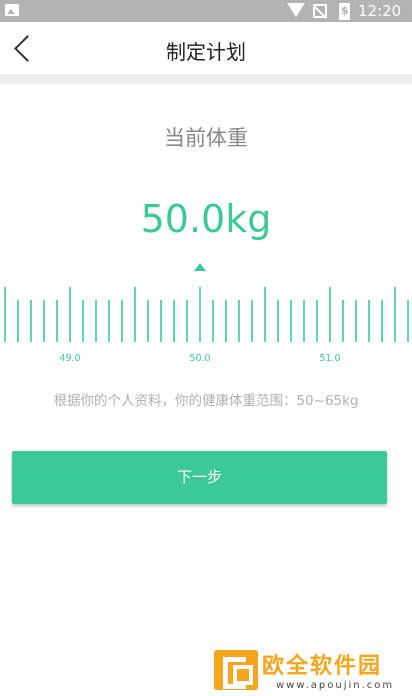  I want to click on wifi-icon, so click(296, 10).